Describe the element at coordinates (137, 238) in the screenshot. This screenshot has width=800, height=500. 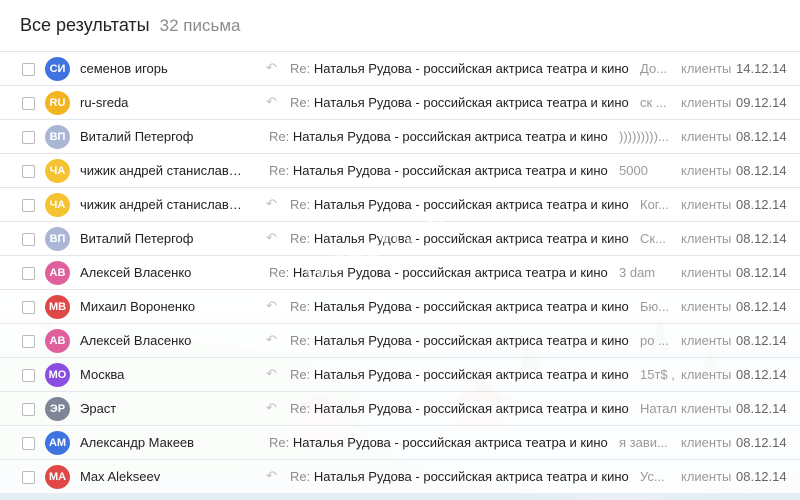
I see `sender-name: Виталий Петергоф` at that location.